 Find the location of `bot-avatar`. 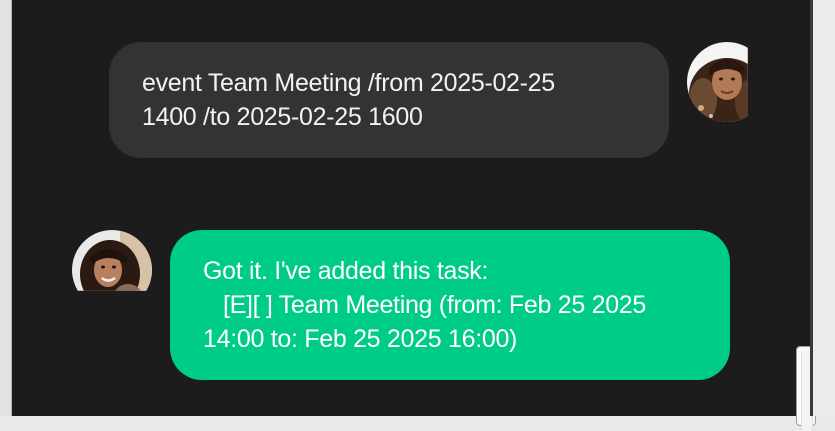

bot-avatar is located at coordinates (112, 260).